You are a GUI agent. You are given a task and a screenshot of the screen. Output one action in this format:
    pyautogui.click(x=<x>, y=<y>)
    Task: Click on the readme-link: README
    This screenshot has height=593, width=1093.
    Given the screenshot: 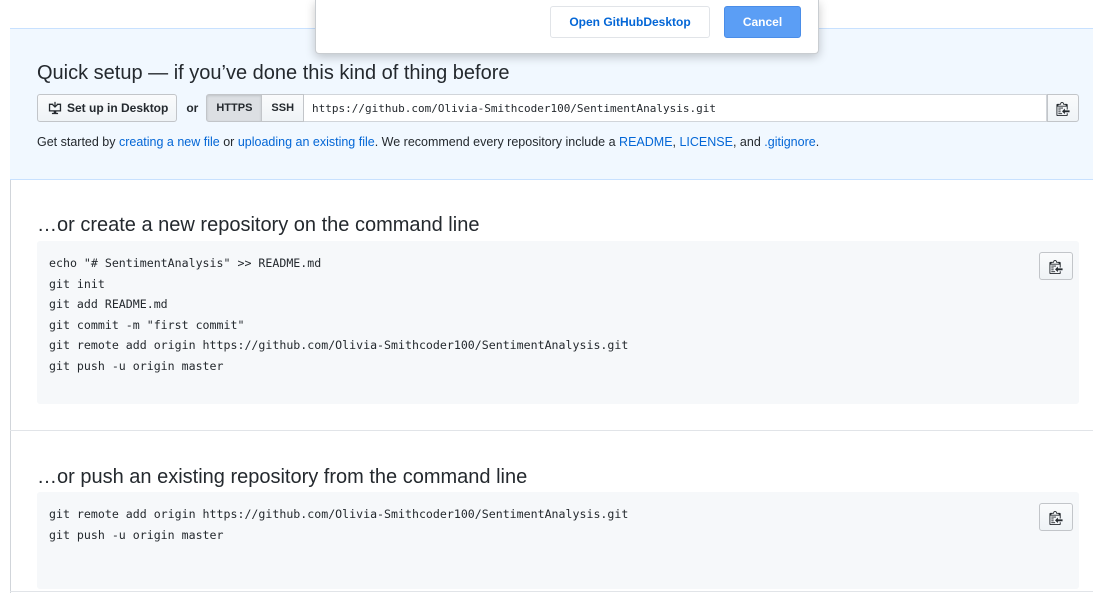 What is the action you would take?
    pyautogui.click(x=645, y=142)
    